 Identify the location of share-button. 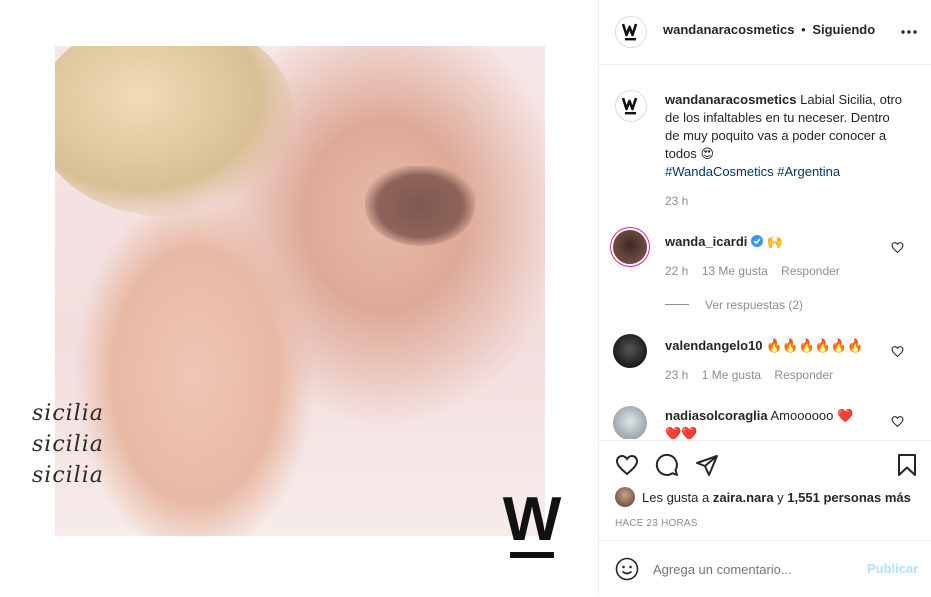
(707, 465).